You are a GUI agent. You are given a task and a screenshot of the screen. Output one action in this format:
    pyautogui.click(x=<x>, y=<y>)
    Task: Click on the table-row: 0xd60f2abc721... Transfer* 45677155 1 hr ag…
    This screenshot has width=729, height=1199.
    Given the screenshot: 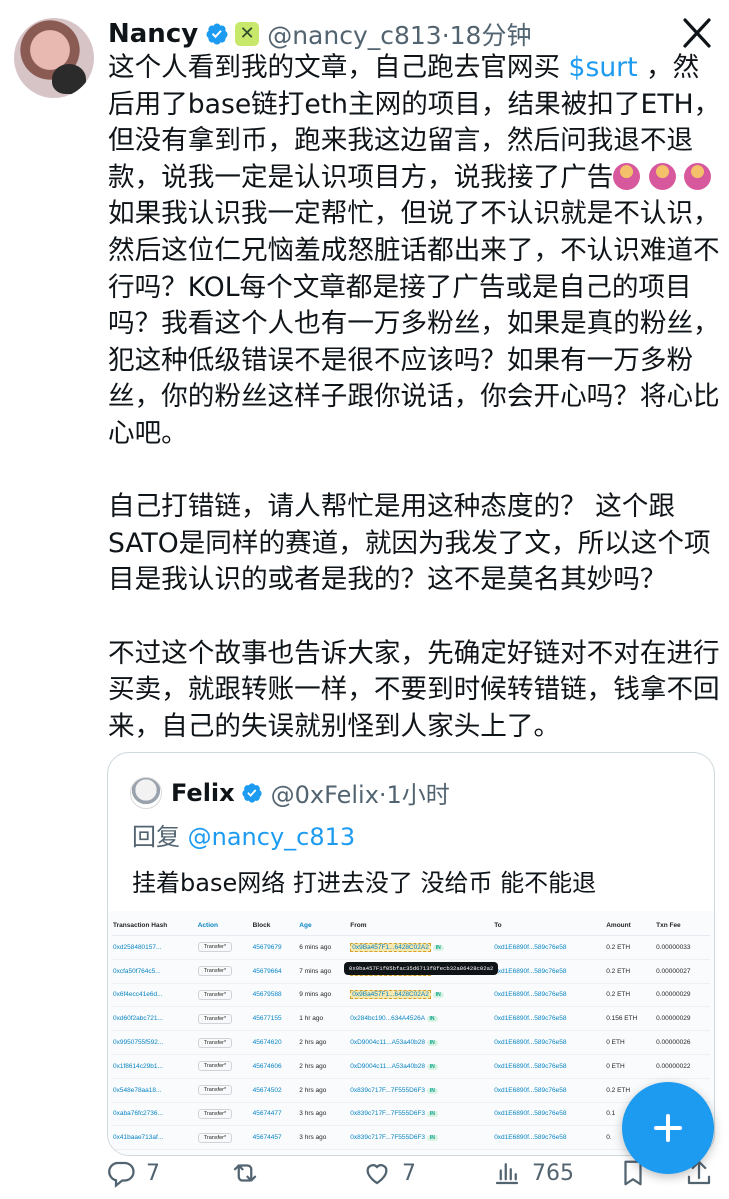 What is the action you would take?
    pyautogui.click(x=411, y=1019)
    